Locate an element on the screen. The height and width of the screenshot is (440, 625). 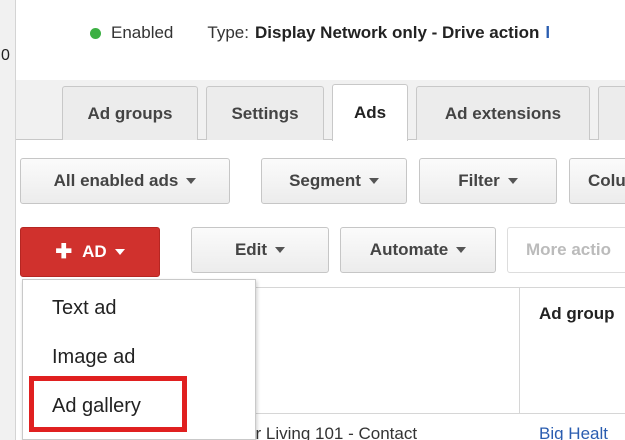
status-label: Enabled is located at coordinates (142, 33).